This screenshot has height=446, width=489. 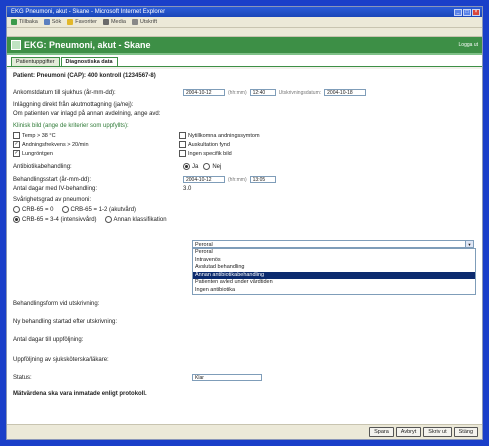 What do you see at coordinates (244, 22) in the screenshot?
I see `browser-toolbar: Tillbaka Sök Favoriter Media Utskrift` at bounding box center [244, 22].